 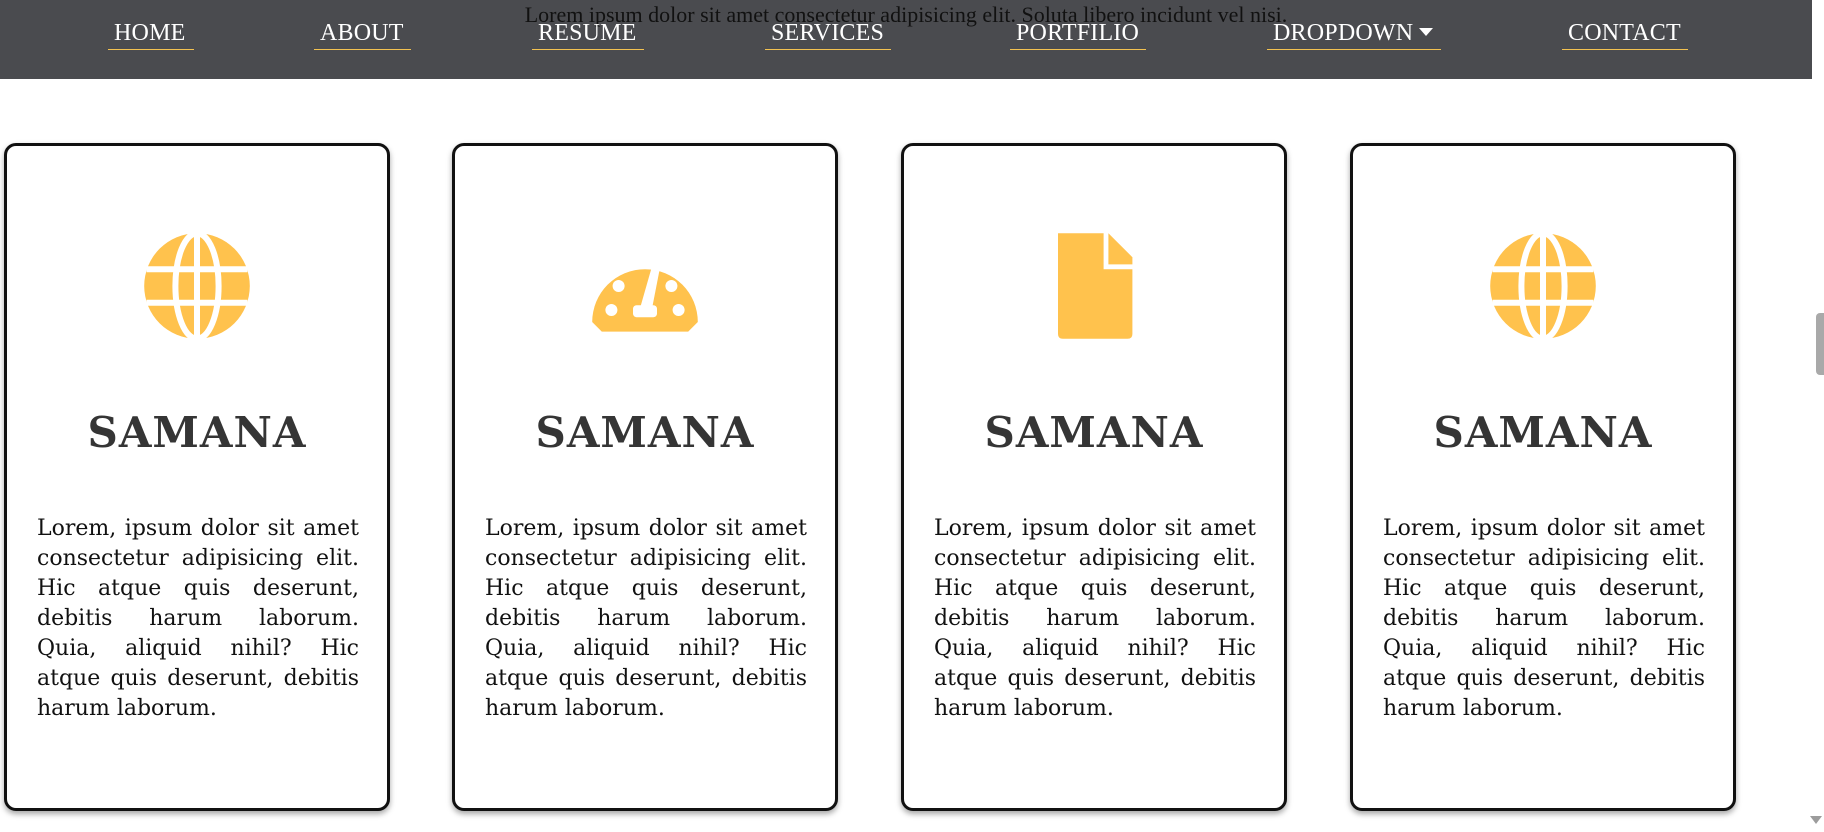 I want to click on nav-link-services: SERVICES, so click(x=828, y=34).